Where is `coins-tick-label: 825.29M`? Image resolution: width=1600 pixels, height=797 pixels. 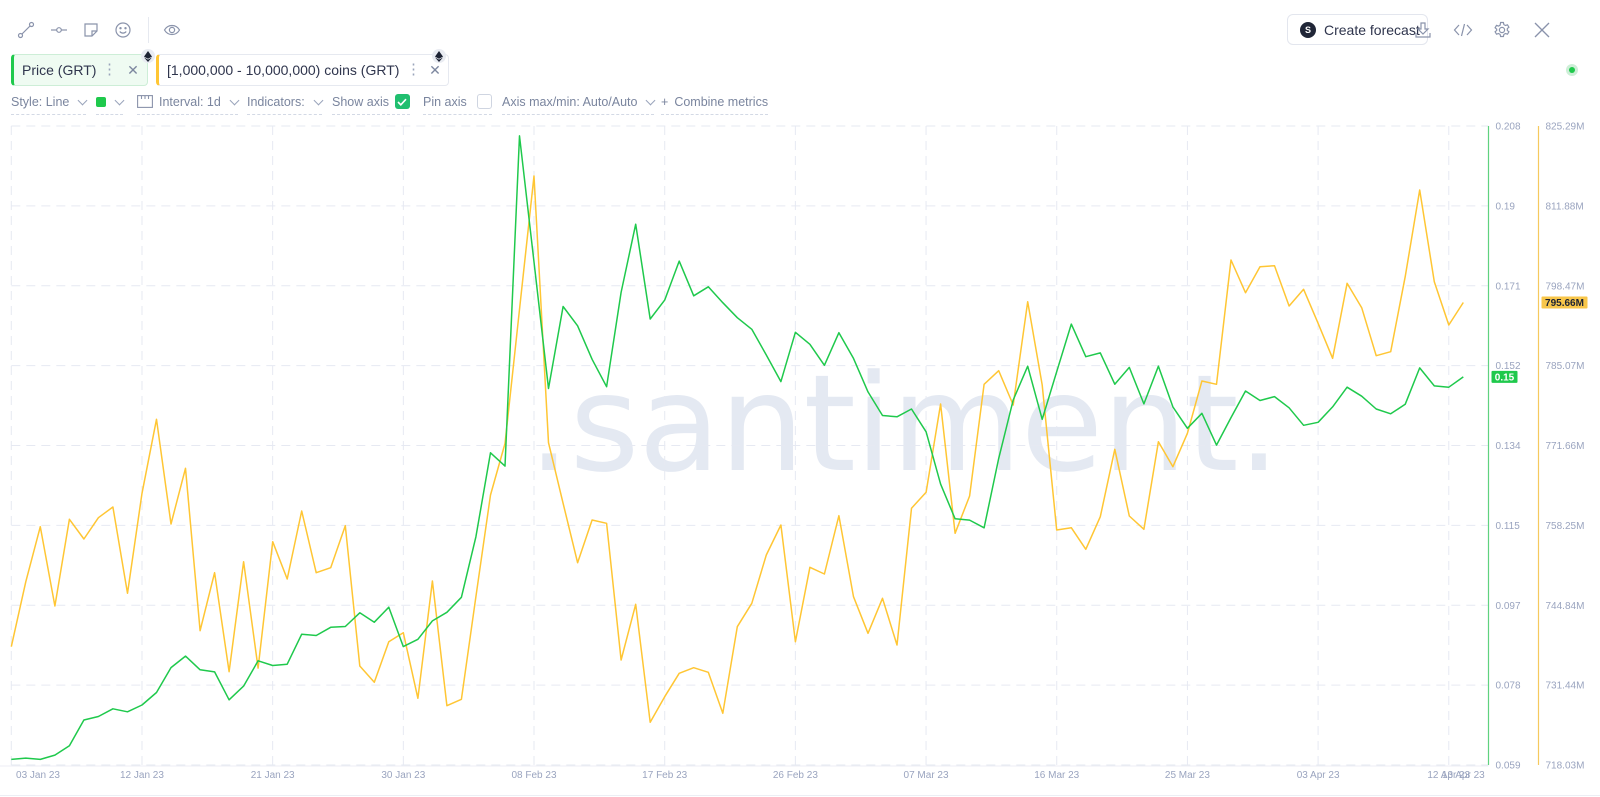
coins-tick-label: 825.29M is located at coordinates (1565, 127).